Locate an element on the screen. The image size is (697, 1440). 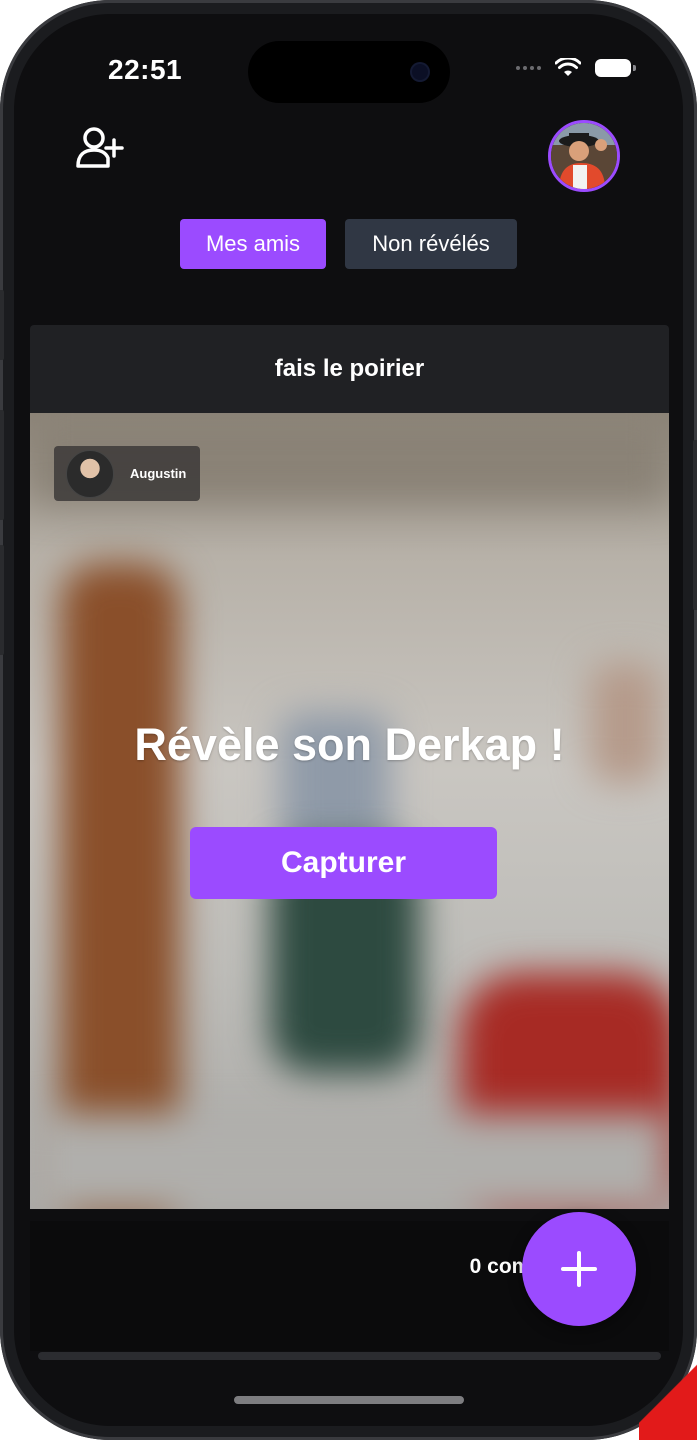
post-header: fais le poirier is located at coordinates (349, 369).